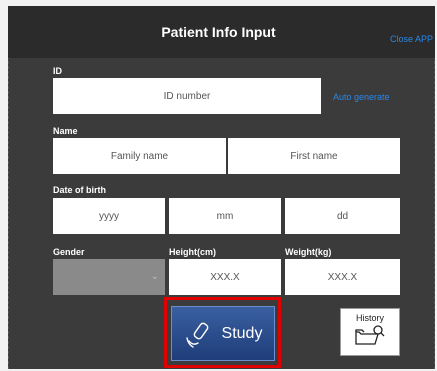 The image size is (437, 371). I want to click on day-input: dd, so click(342, 216).